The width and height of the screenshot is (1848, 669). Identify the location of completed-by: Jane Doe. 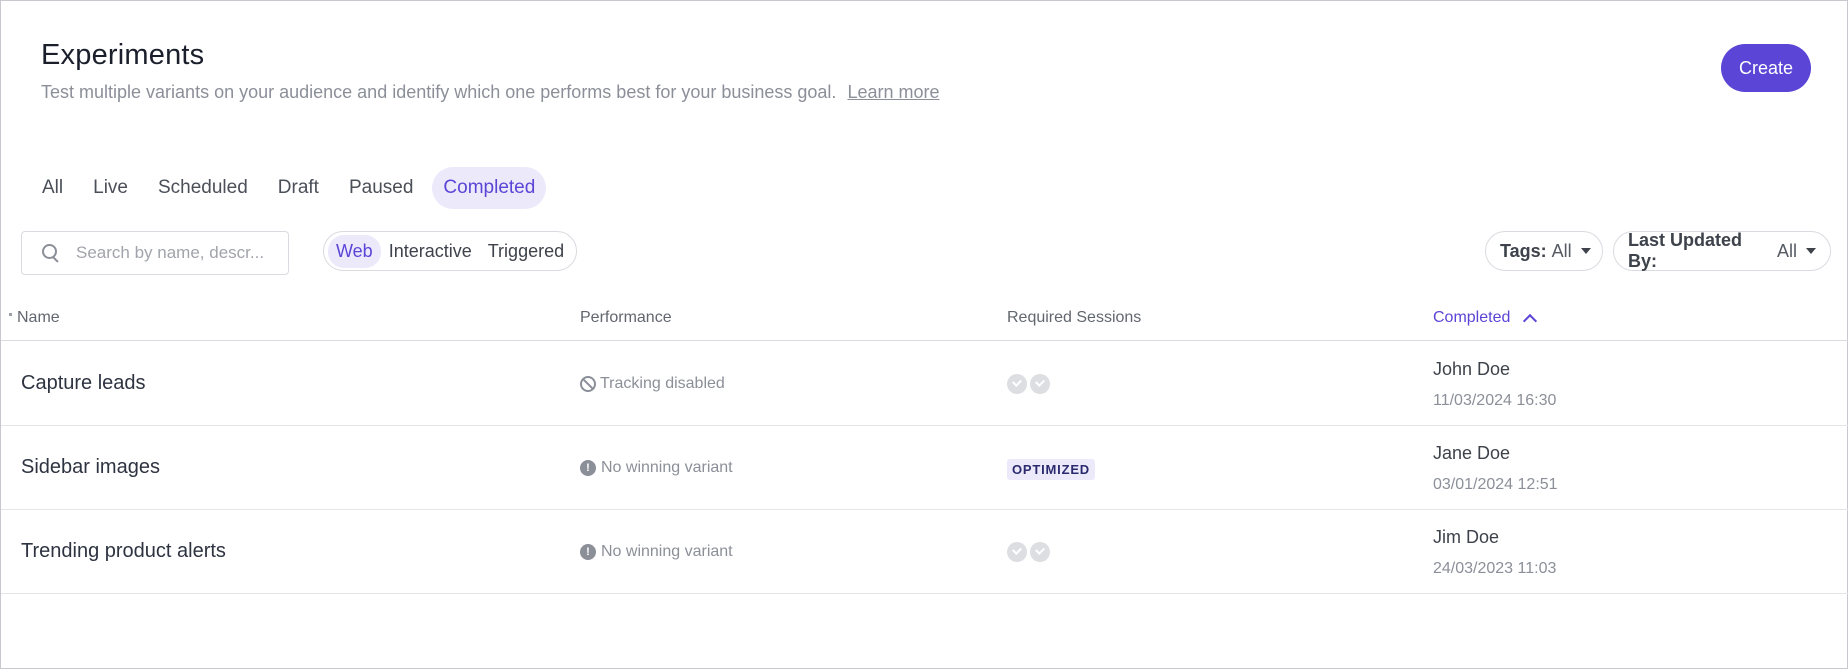
(1472, 453).